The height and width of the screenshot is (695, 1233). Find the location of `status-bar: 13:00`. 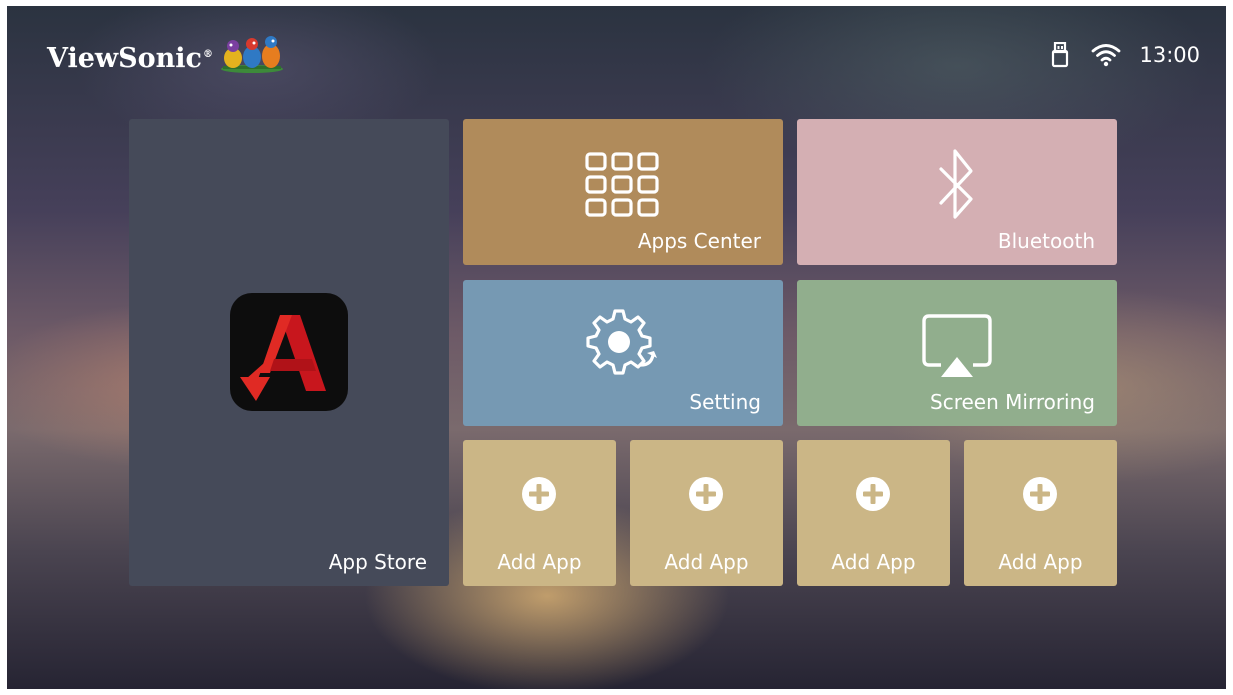

status-bar: 13:00 is located at coordinates (1125, 55).